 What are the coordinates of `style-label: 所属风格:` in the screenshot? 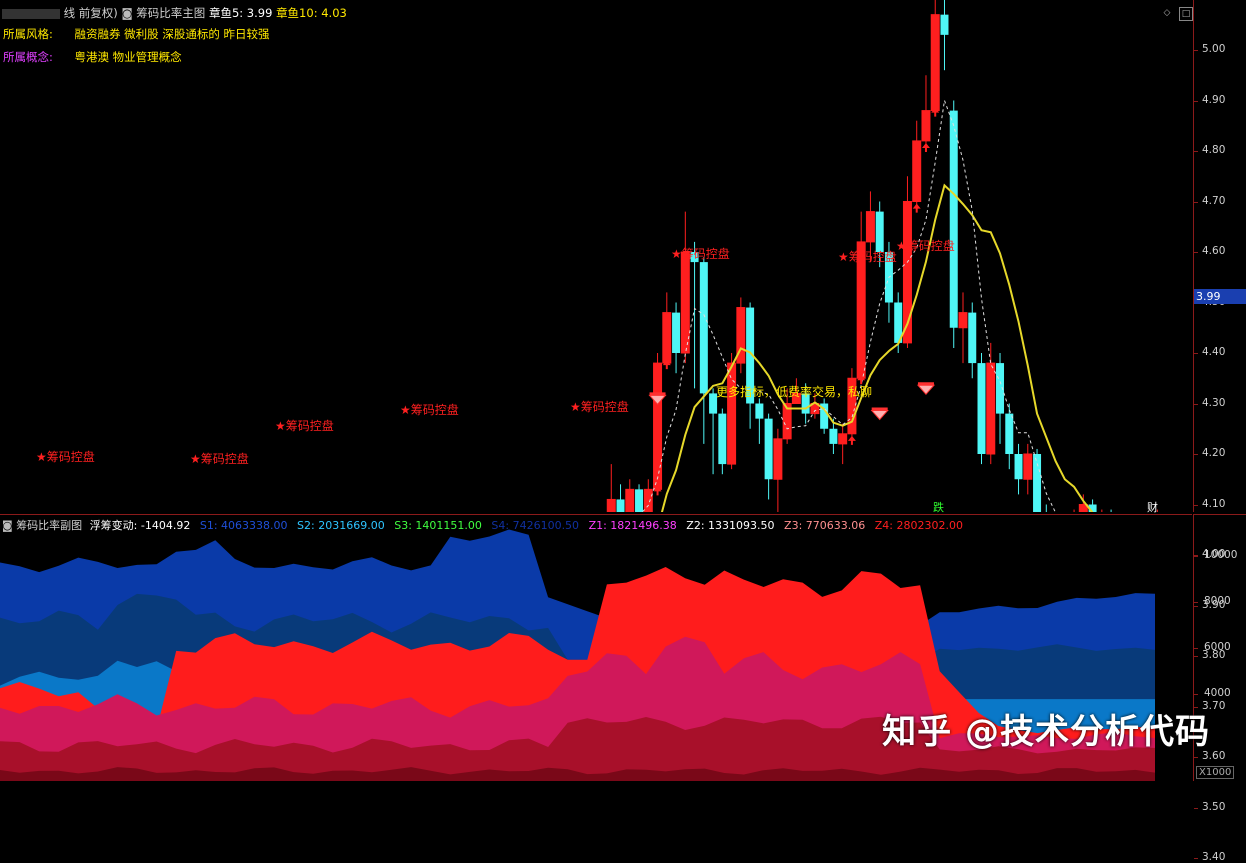 It's located at (28, 34).